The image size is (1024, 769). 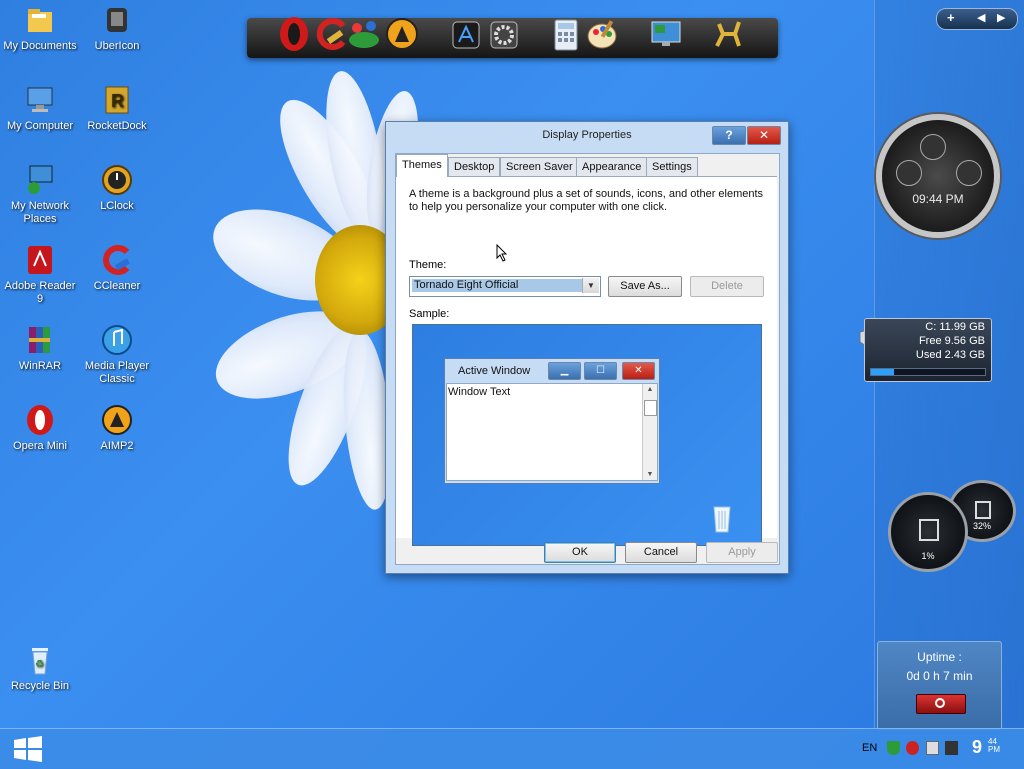 What do you see at coordinates (402, 34) in the screenshot?
I see `aimp-icon` at bounding box center [402, 34].